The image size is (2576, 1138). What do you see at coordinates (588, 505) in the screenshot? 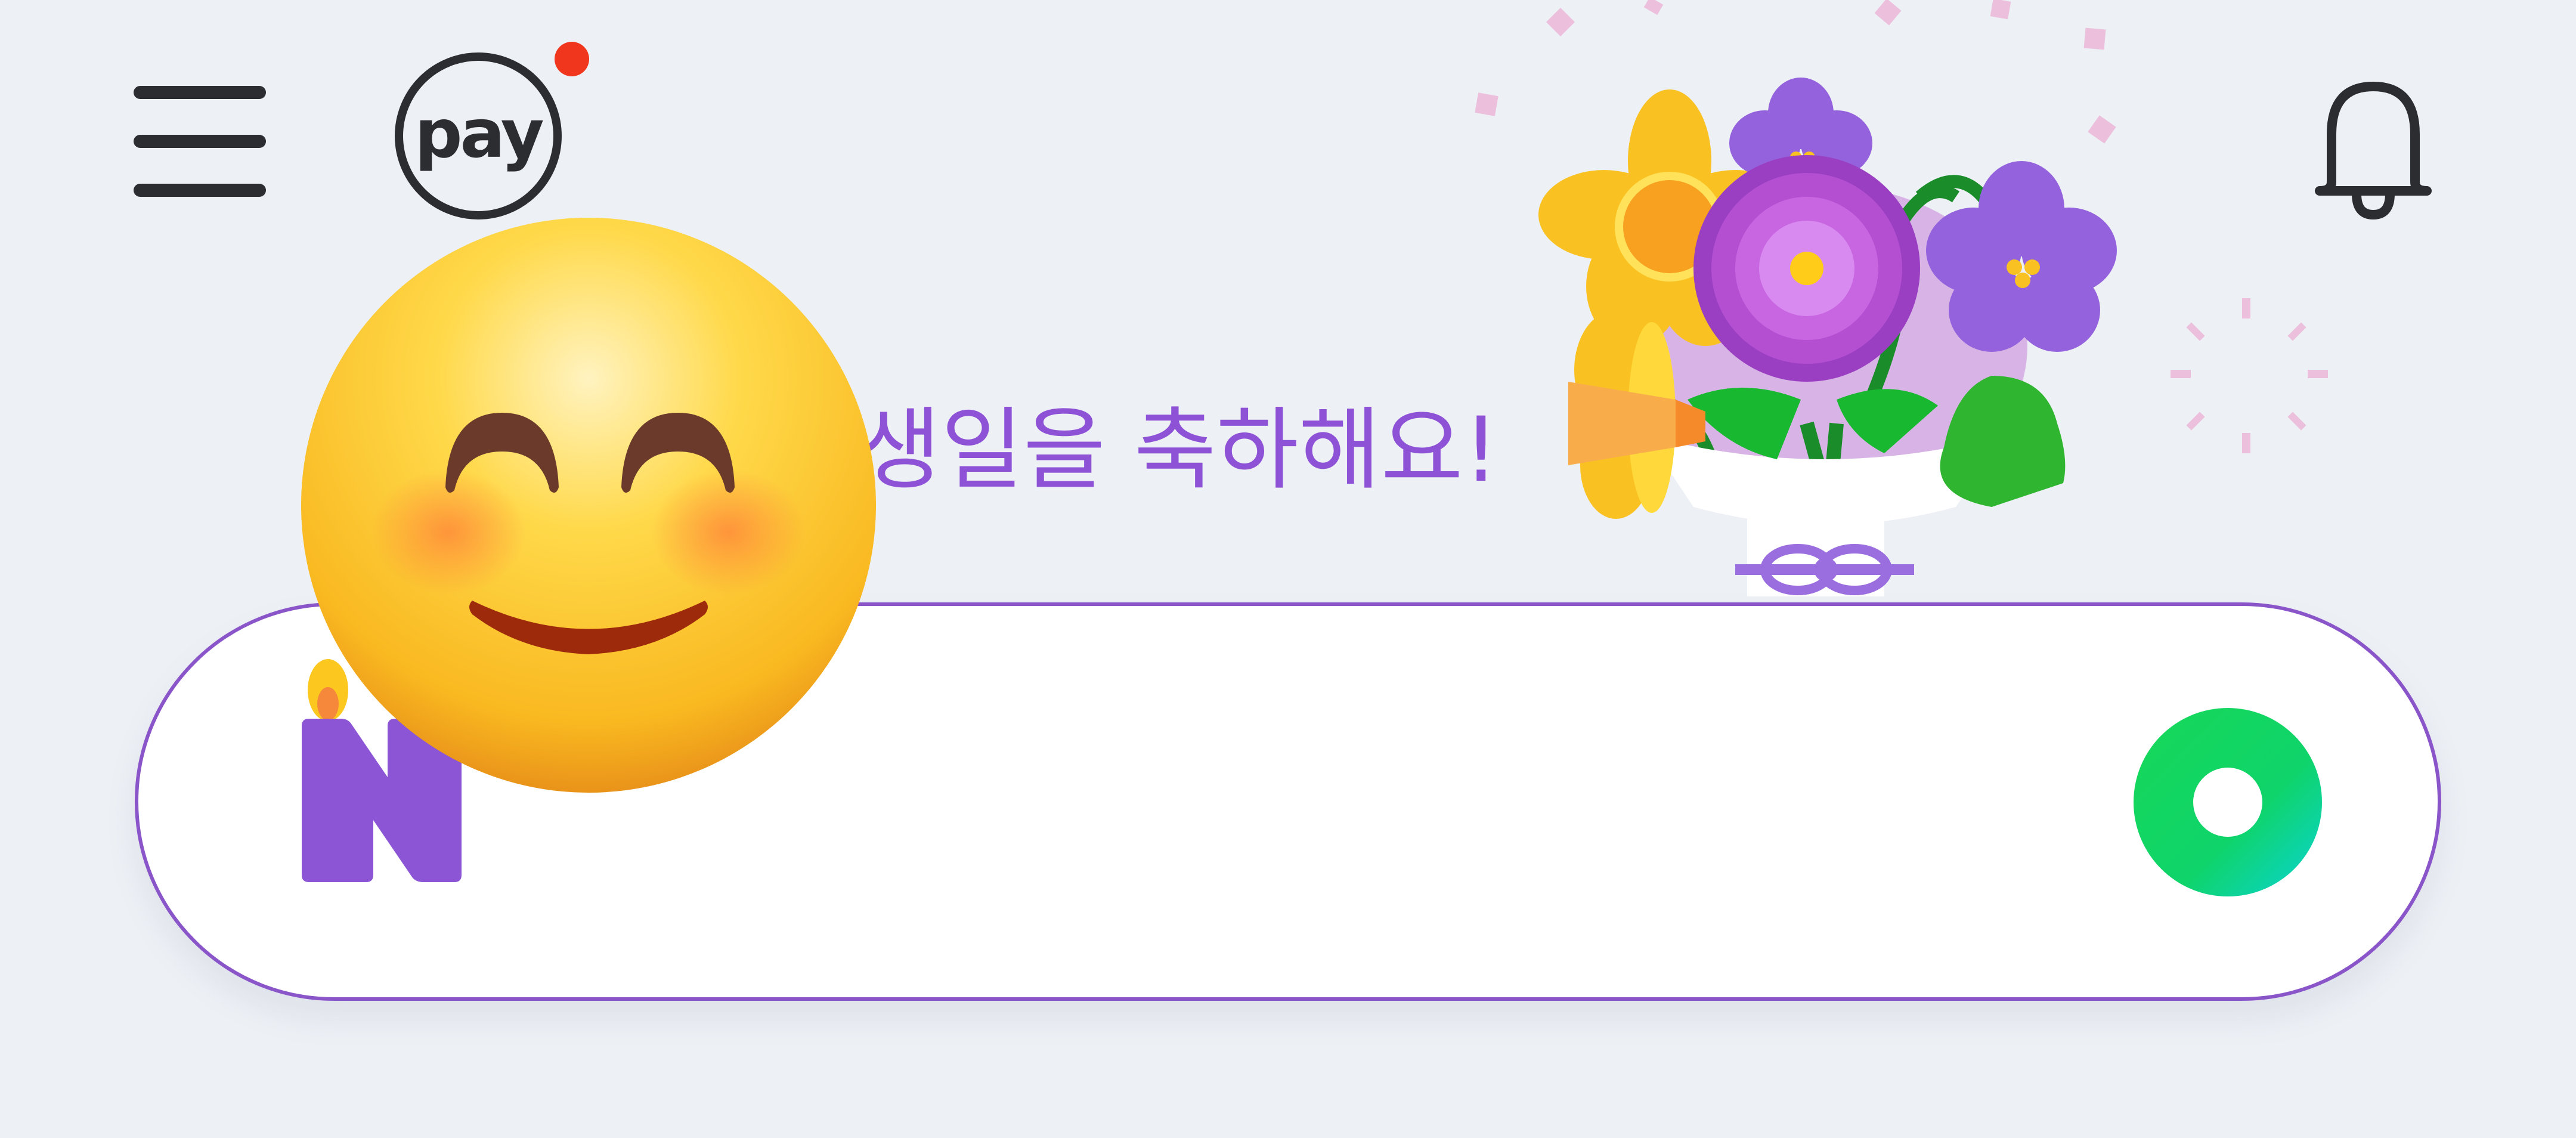
I see `smiling-face-emoji` at bounding box center [588, 505].